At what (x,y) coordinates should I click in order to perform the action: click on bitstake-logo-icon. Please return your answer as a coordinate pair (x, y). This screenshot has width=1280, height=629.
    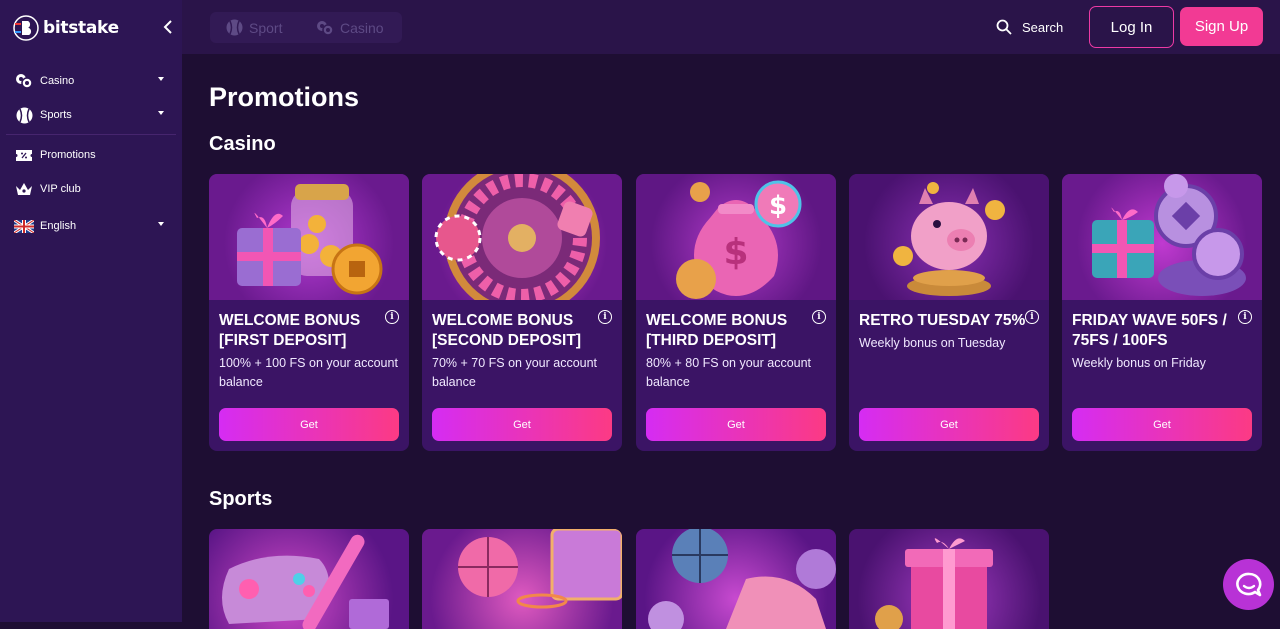
    Looking at the image, I should click on (26, 28).